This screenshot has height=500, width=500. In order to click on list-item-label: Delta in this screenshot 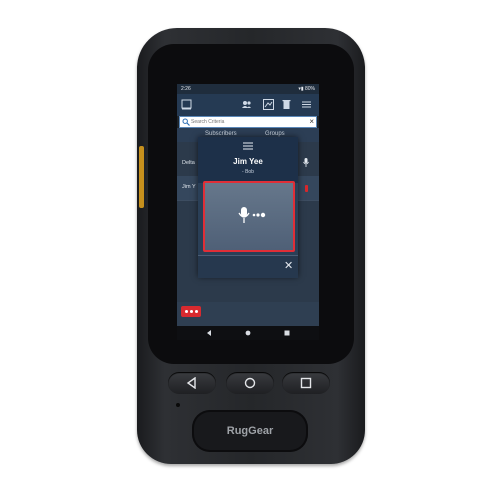, I will do `click(188, 163)`.